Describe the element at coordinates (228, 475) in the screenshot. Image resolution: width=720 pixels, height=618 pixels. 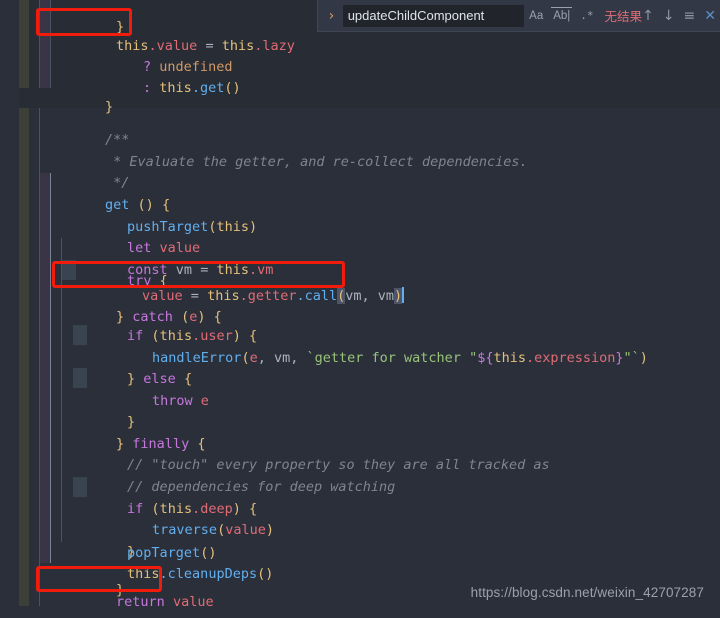
I see `code-line: // dependencies for deep watching` at that location.